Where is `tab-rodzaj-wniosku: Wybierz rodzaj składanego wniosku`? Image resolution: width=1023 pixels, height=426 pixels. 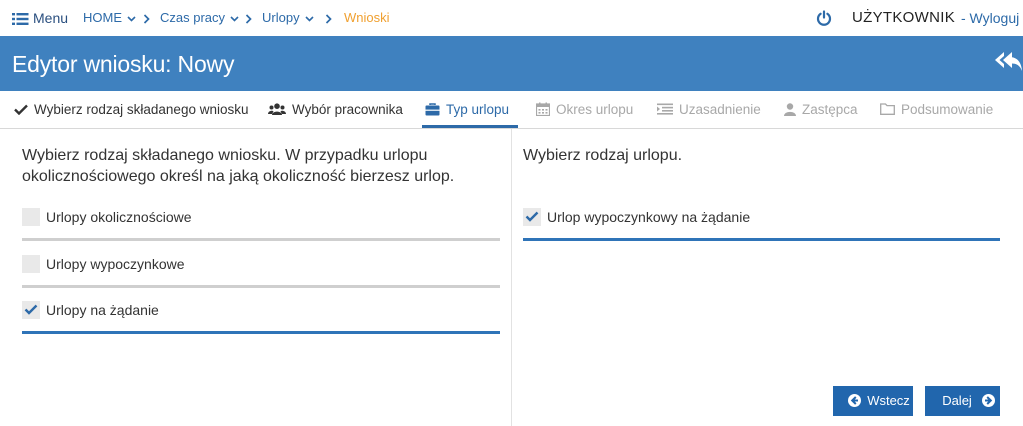 tab-rodzaj-wniosku: Wybierz rodzaj składanego wniosku is located at coordinates (131, 110).